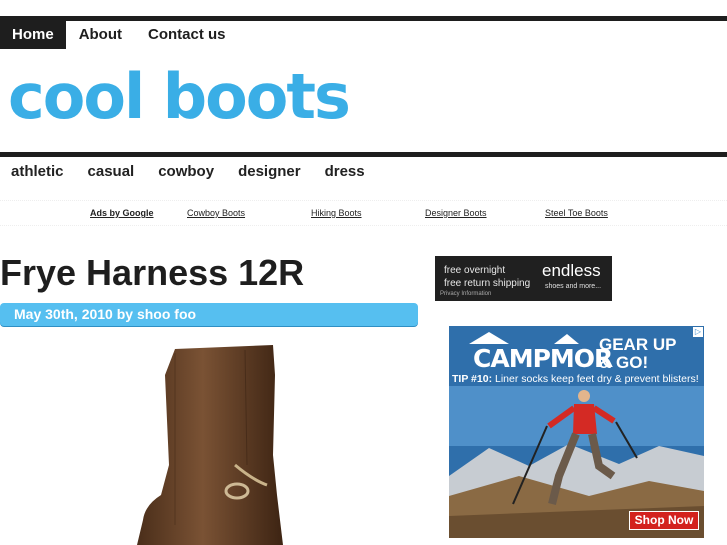 Image resolution: width=727 pixels, height=545 pixels. What do you see at coordinates (624, 362) in the screenshot?
I see `campmor-tagline-line2: & GO!` at bounding box center [624, 362].